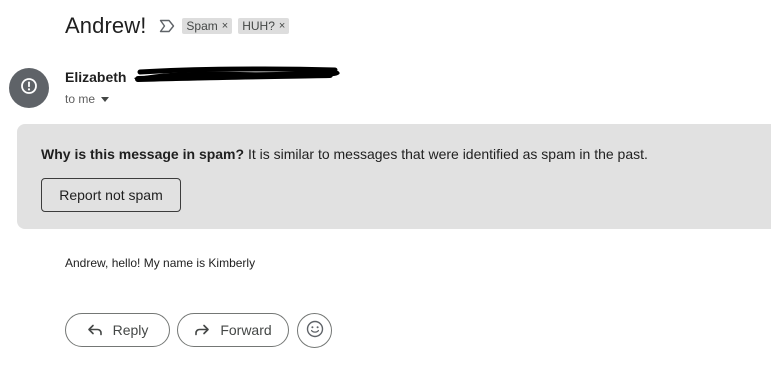  What do you see at coordinates (80, 99) in the screenshot?
I see `recipient-text: to me` at bounding box center [80, 99].